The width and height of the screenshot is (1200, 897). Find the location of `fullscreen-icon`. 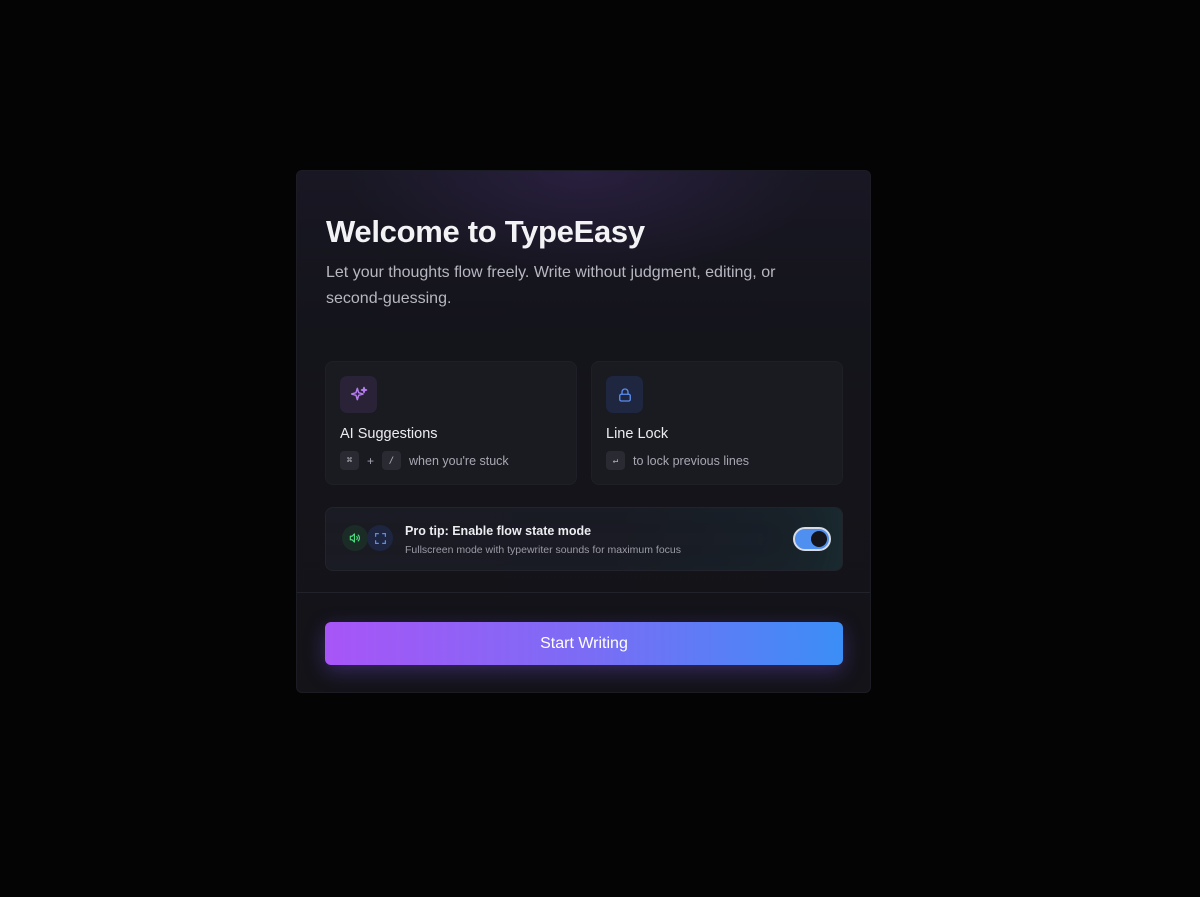

fullscreen-icon is located at coordinates (380, 538).